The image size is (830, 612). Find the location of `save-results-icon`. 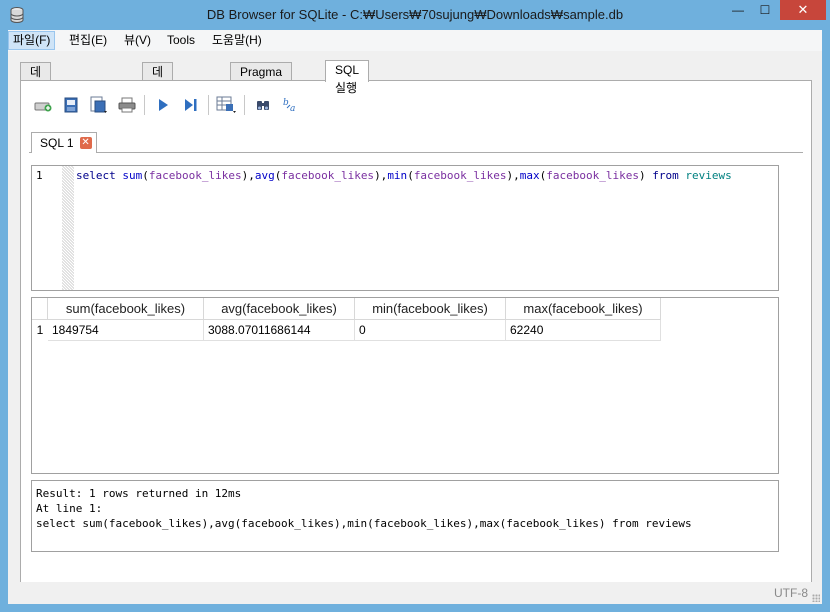

save-results-icon is located at coordinates (227, 105).